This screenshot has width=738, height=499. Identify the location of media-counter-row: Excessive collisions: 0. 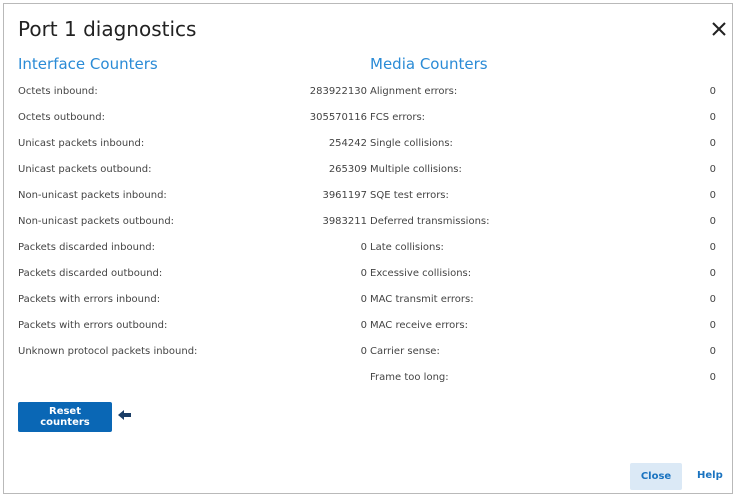
(543, 279).